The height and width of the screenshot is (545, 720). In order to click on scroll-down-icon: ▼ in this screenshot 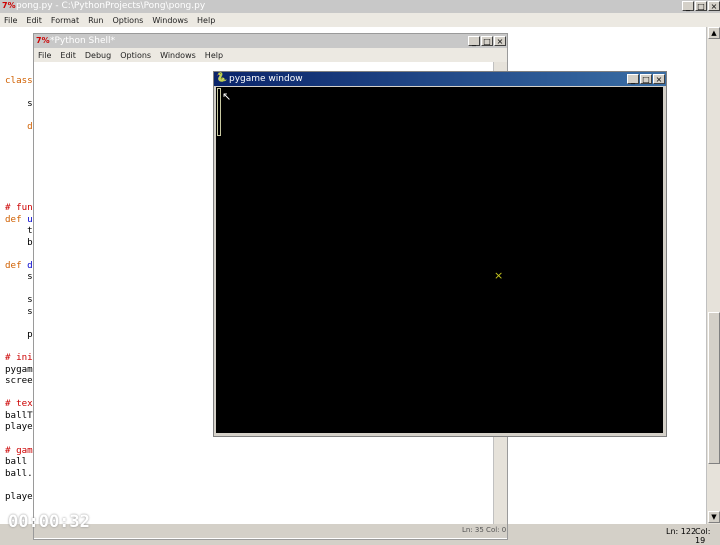, I will do `click(714, 517)`.